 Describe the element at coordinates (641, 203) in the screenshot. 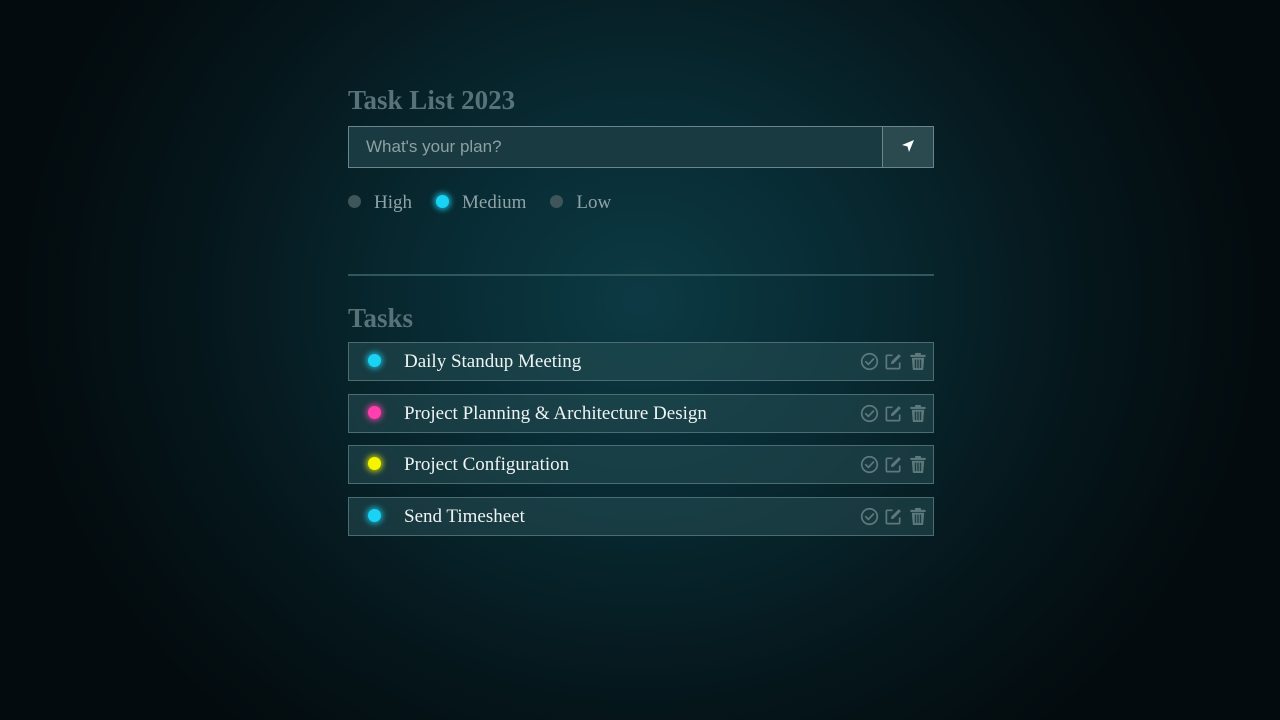

I see `priority-selector: High Medium Low` at that location.